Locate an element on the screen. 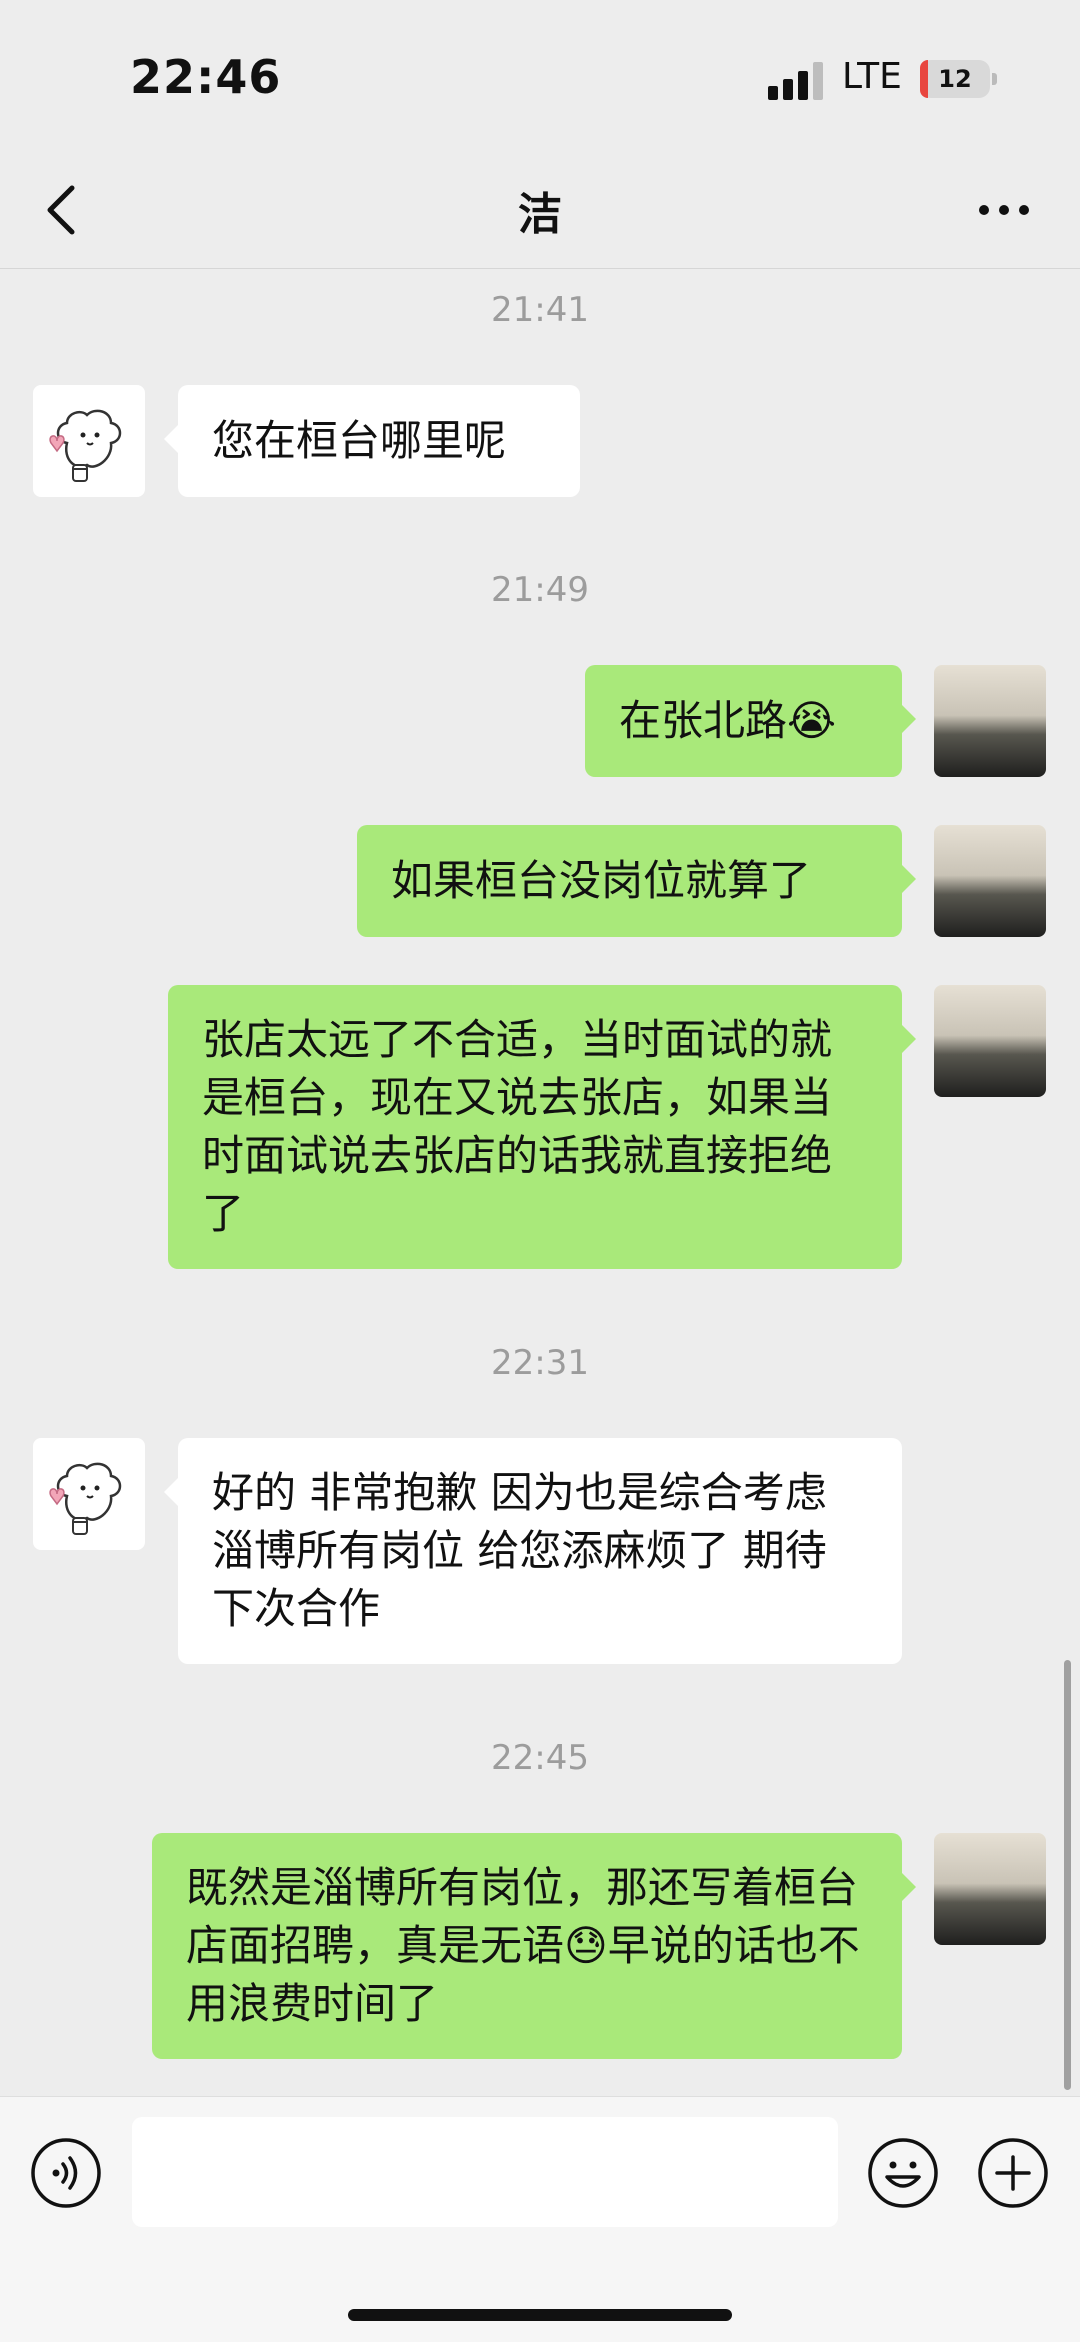  more-dots-icon is located at coordinates (1004, 210).